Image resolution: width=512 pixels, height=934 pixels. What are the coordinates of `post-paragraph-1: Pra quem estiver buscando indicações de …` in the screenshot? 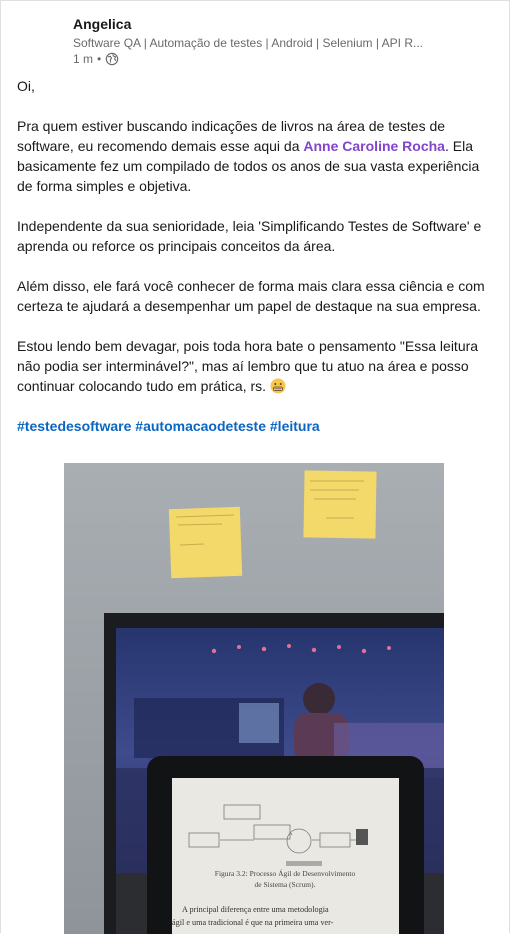 It's located at (252, 156).